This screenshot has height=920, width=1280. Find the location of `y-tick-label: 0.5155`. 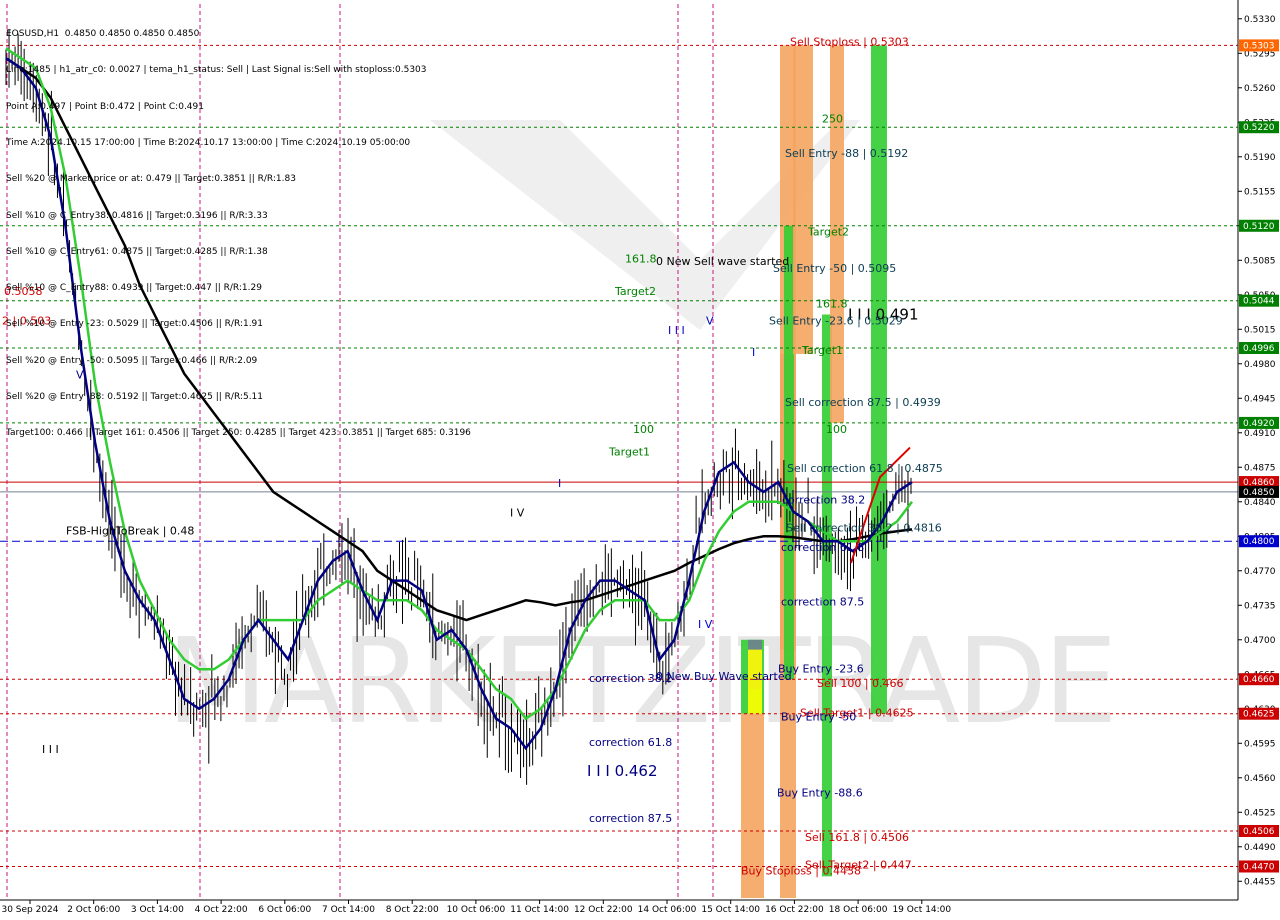

y-tick-label: 0.5155 is located at coordinates (1260, 192).